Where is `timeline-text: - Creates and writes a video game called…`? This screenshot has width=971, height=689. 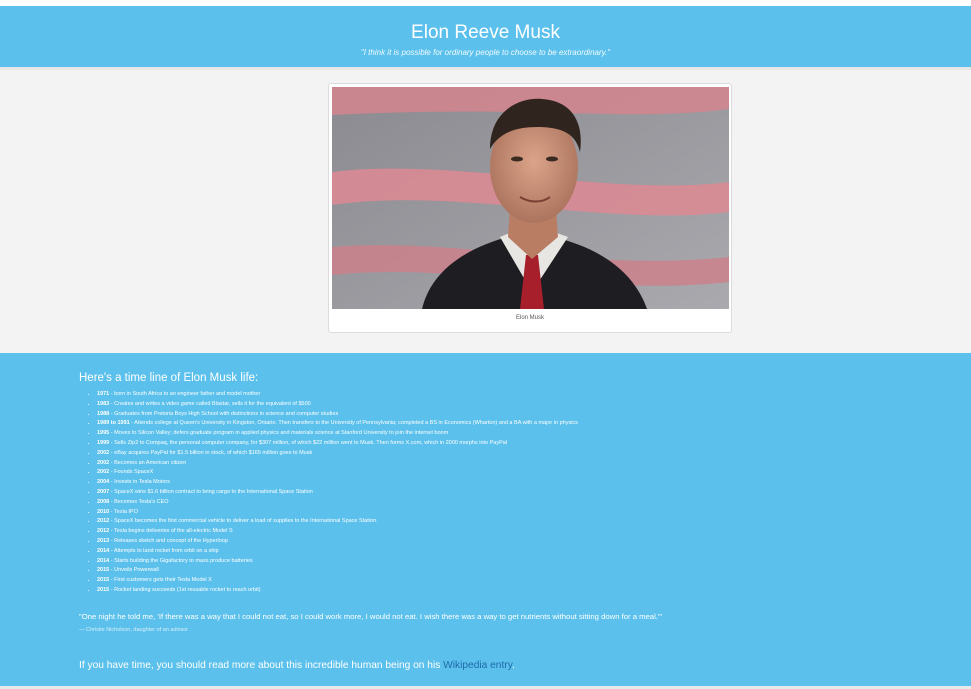
timeline-text: - Creates and writes a video game called… is located at coordinates (210, 403).